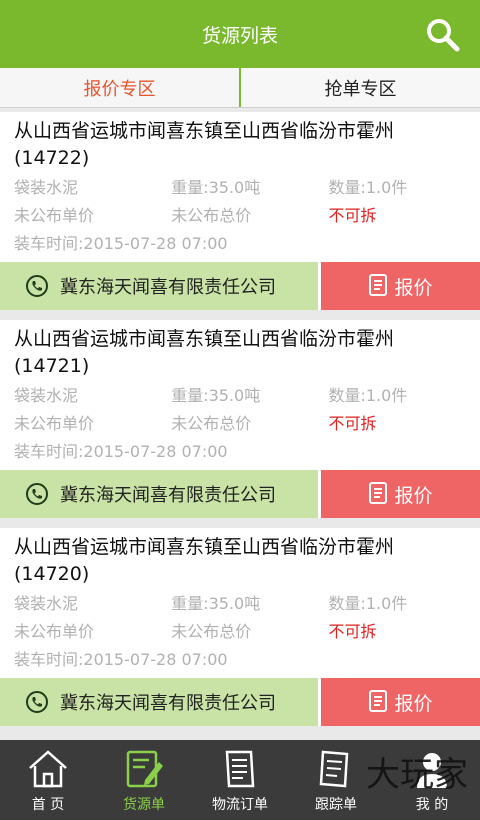  Describe the element at coordinates (204, 560) in the screenshot. I see `route-text: 从山西省运城市闻喜东镇至山西省临汾市霍州(14720)` at that location.